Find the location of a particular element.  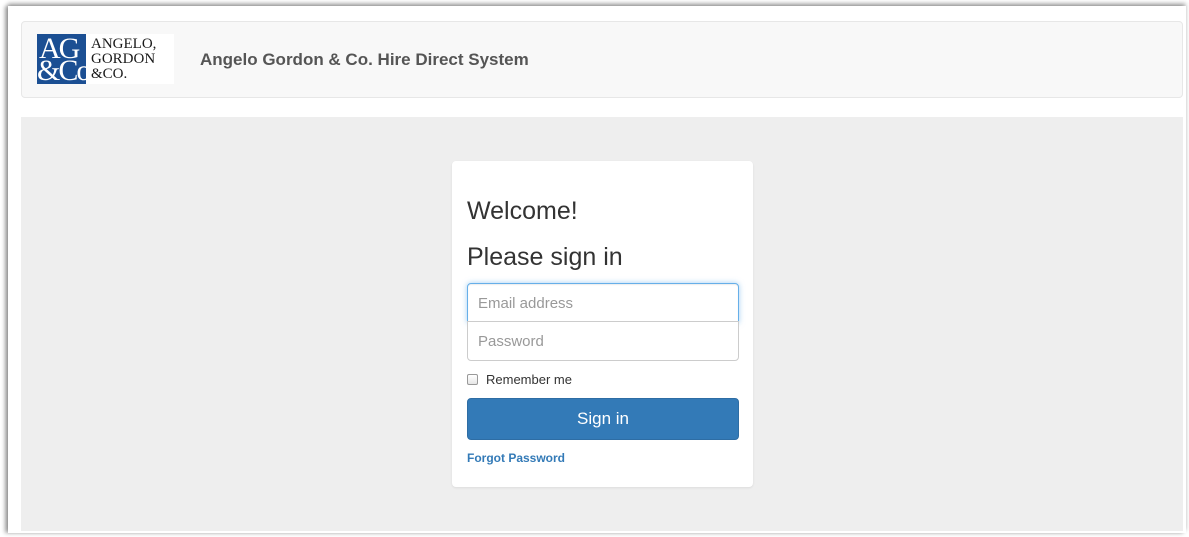

logo-text-line-3: &CO. is located at coordinates (109, 74).